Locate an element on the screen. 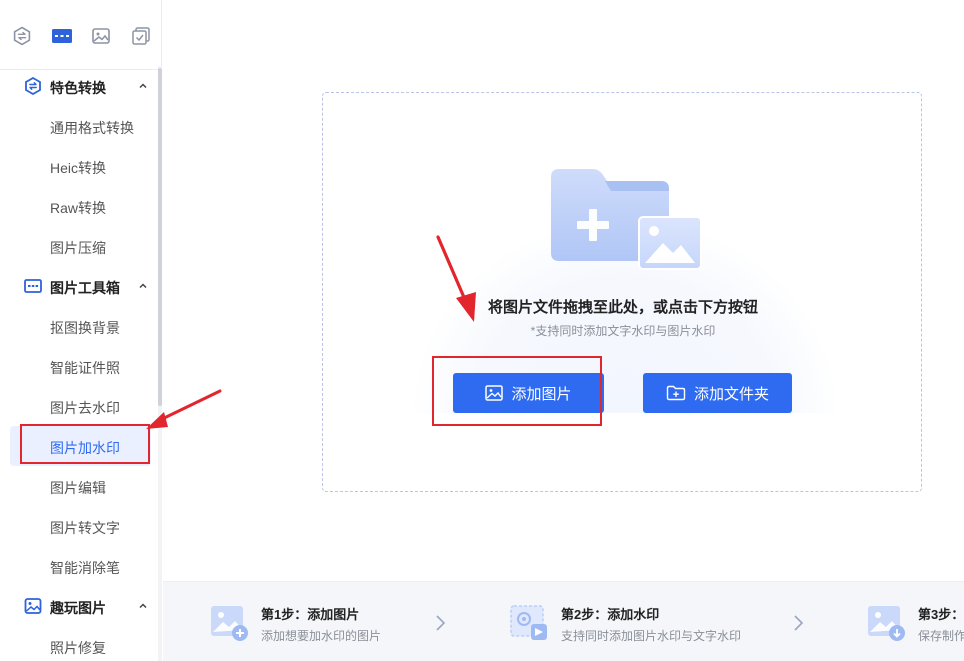 This screenshot has width=964, height=661. group-header-fun-images: 趣玩图片 is located at coordinates (79, 606).